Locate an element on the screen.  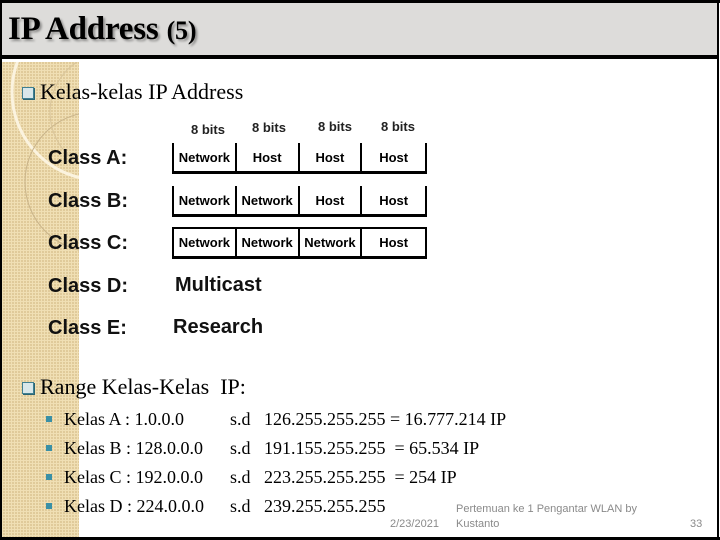
range-end: 223.255.255.255 = 254 IP is located at coordinates (360, 477).